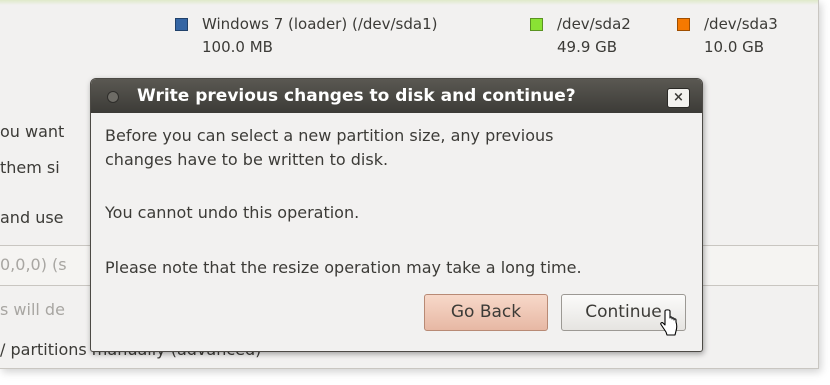  Describe the element at coordinates (232, 212) in the screenshot. I see `dialog-warning: You cannot undo this operation.` at that location.